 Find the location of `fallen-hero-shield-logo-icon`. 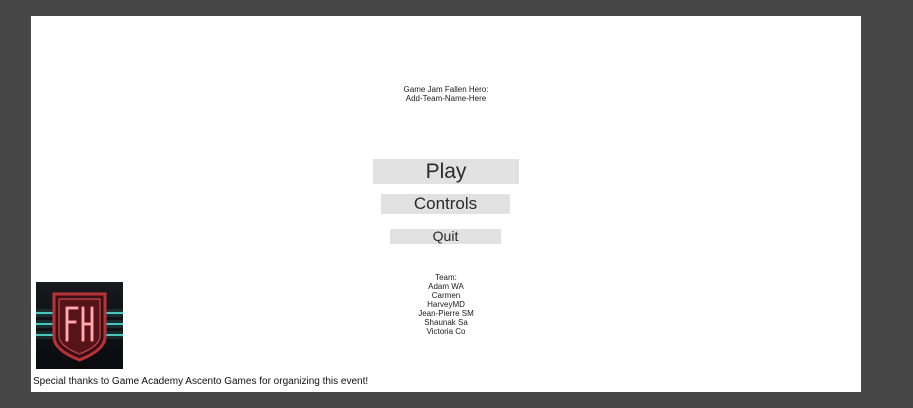

fallen-hero-shield-logo-icon is located at coordinates (79, 325).